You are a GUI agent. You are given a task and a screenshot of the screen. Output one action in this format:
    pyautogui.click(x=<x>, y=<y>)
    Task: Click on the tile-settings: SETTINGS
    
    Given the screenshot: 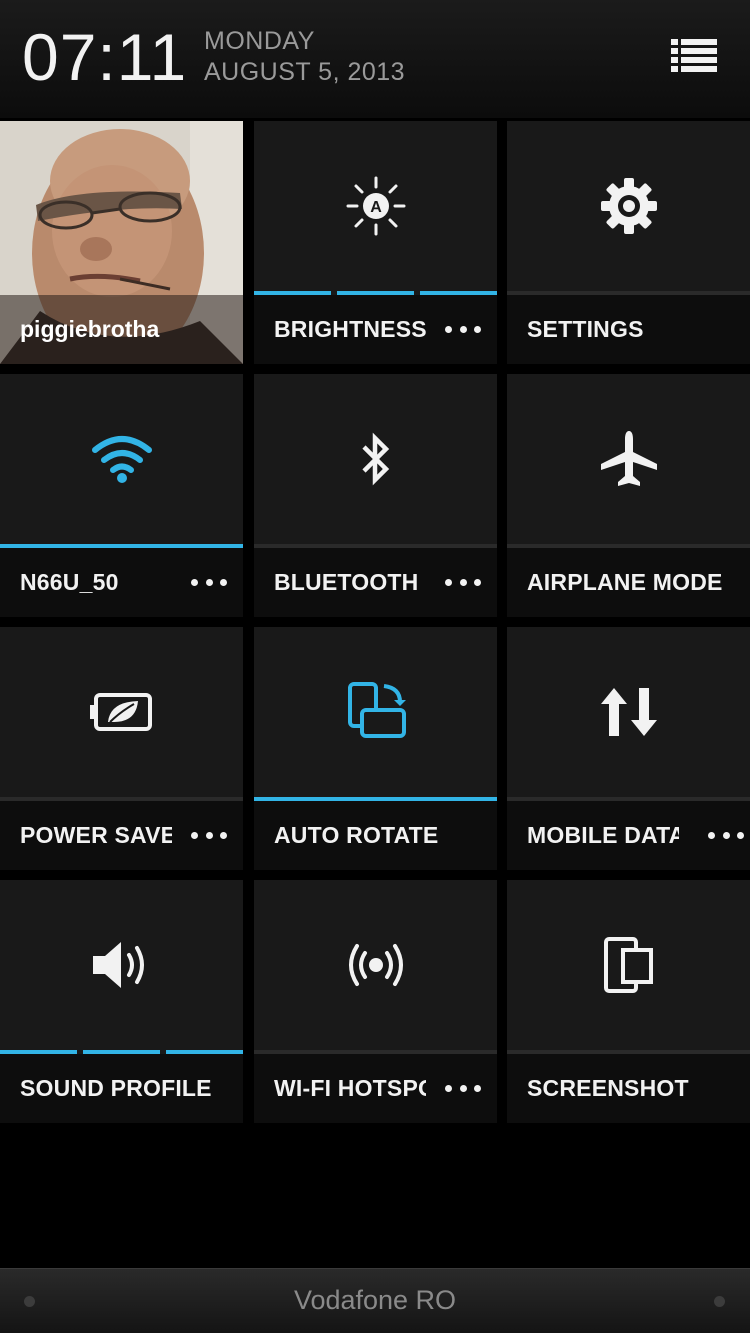 What is the action you would take?
    pyautogui.click(x=628, y=242)
    